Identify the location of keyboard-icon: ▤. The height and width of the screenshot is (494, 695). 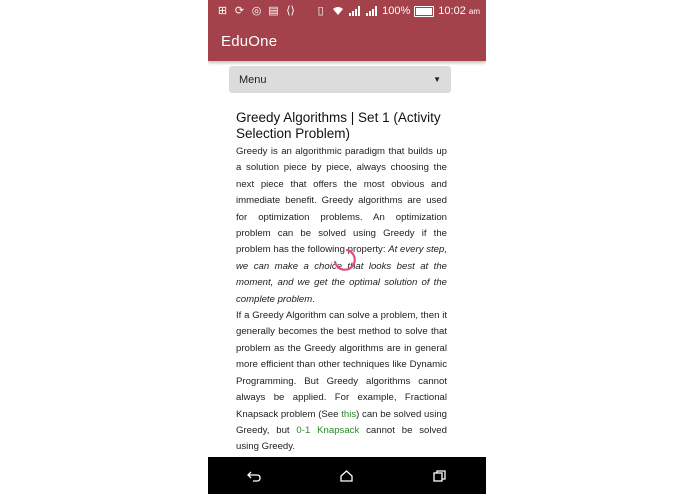
(273, 11).